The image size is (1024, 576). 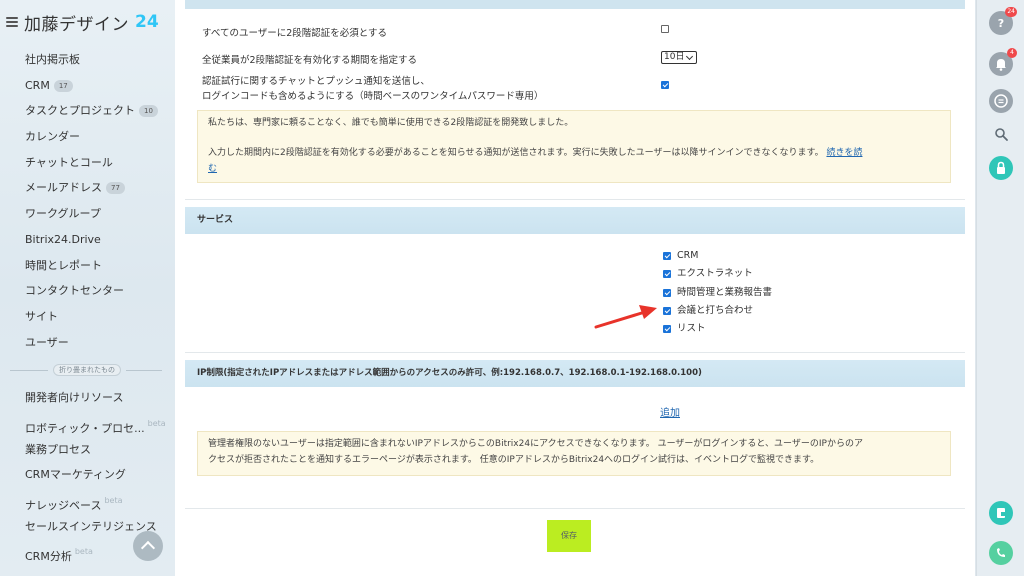 I want to click on counter-badge: 17, so click(x=63, y=85).